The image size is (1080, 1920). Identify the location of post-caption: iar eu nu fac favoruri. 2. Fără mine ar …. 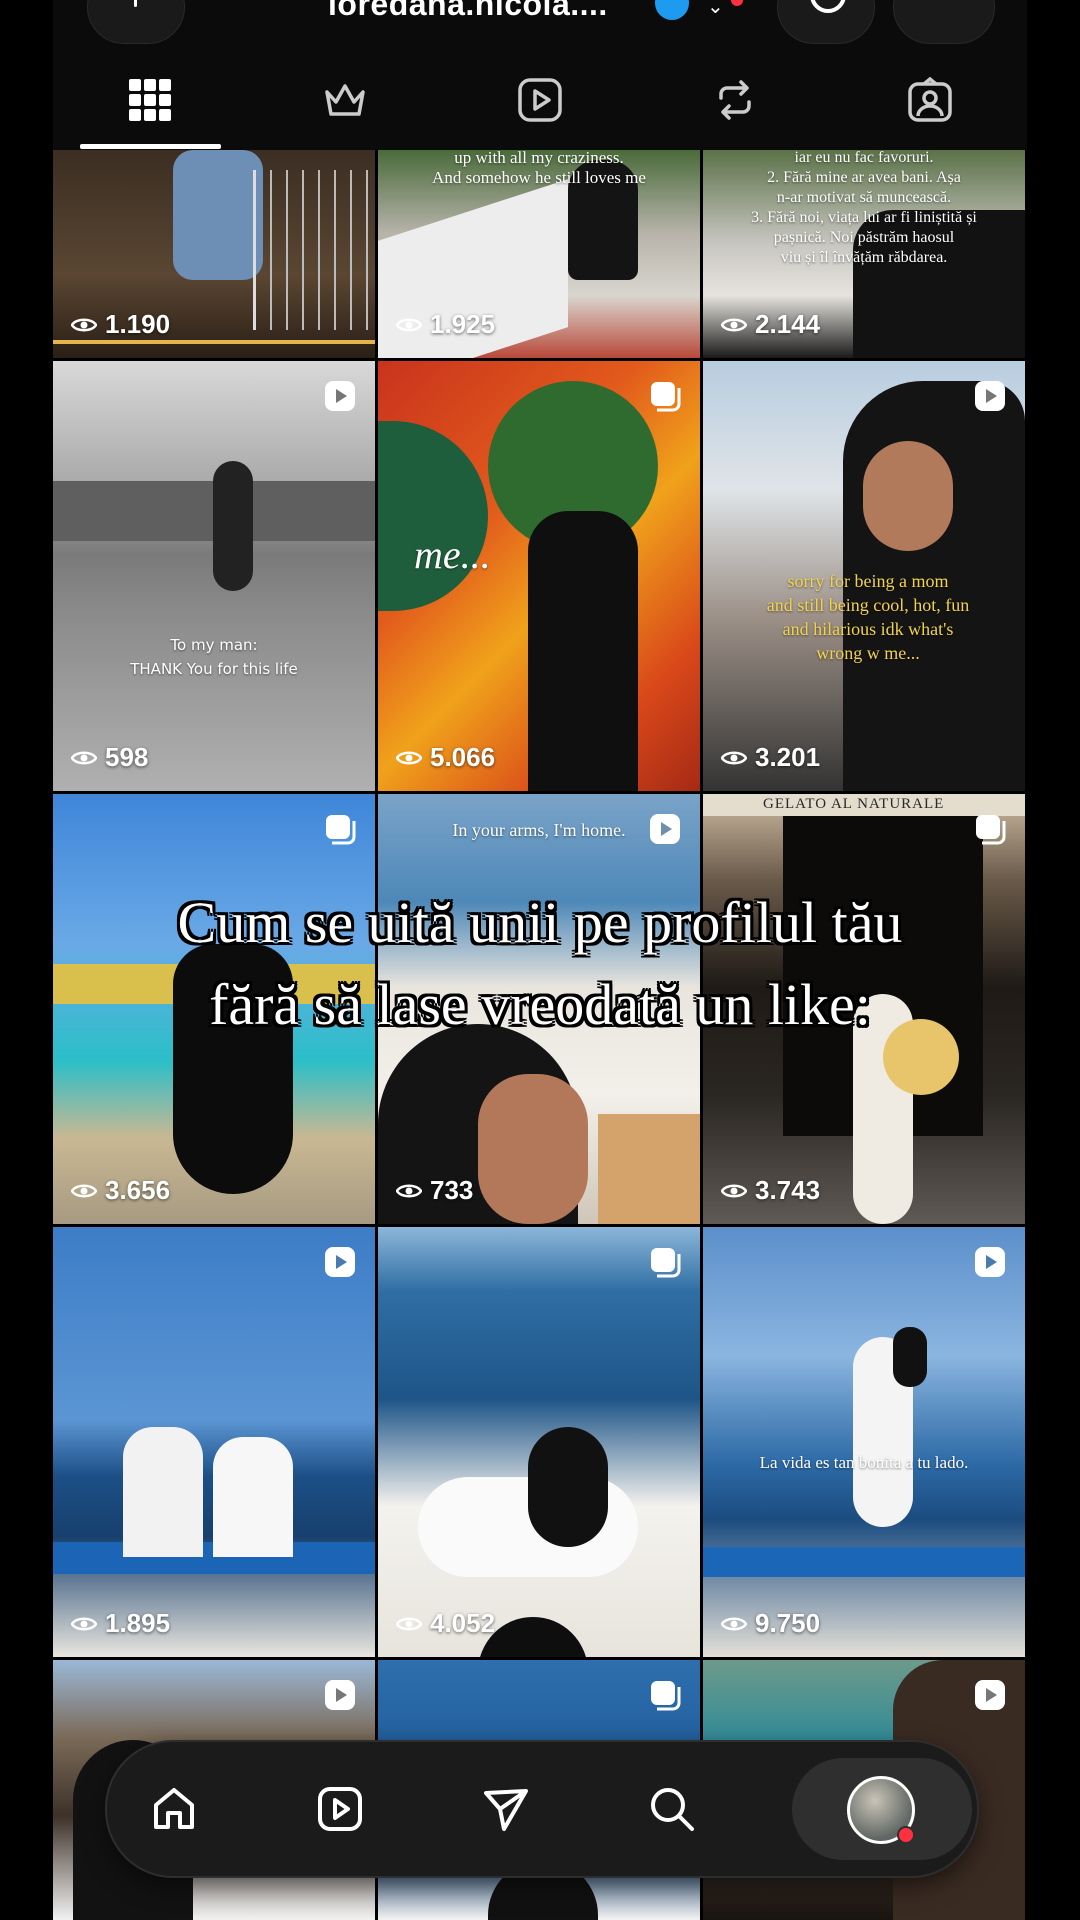
(864, 209).